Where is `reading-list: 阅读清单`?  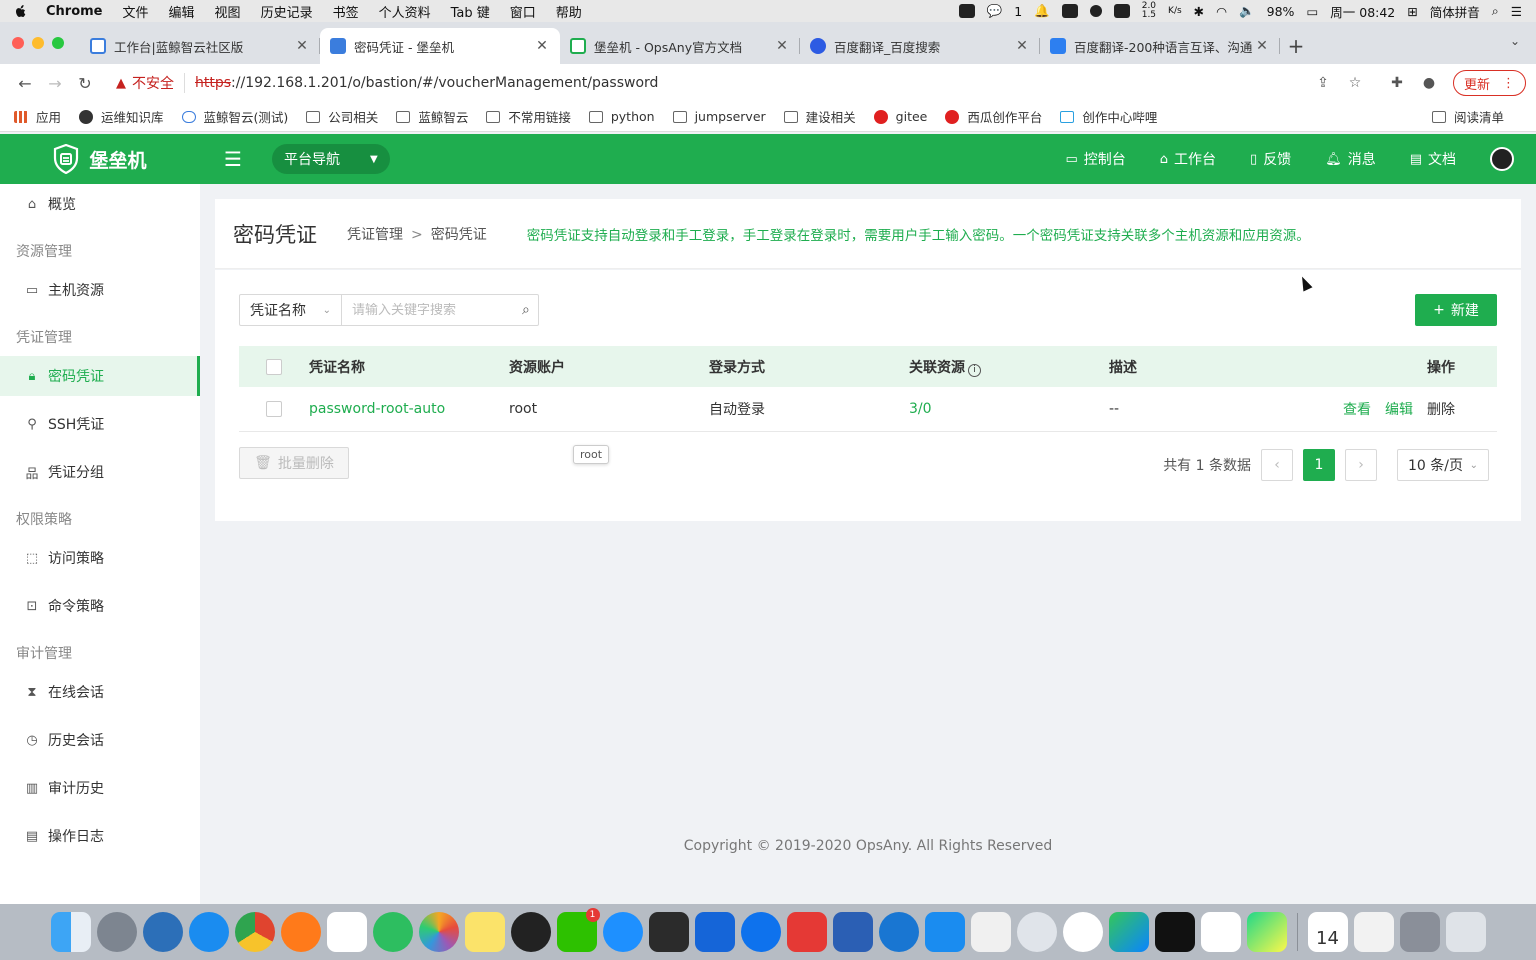 reading-list: 阅读清单 is located at coordinates (1467, 116).